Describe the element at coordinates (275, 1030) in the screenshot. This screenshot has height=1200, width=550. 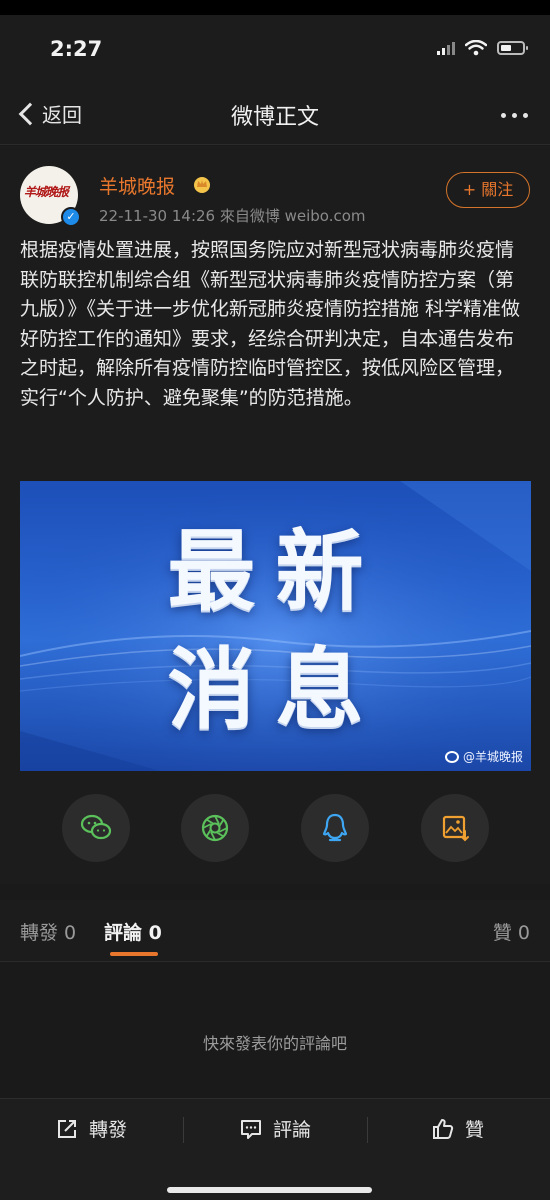
I see `comments-area: 快來發表你的評論吧` at that location.